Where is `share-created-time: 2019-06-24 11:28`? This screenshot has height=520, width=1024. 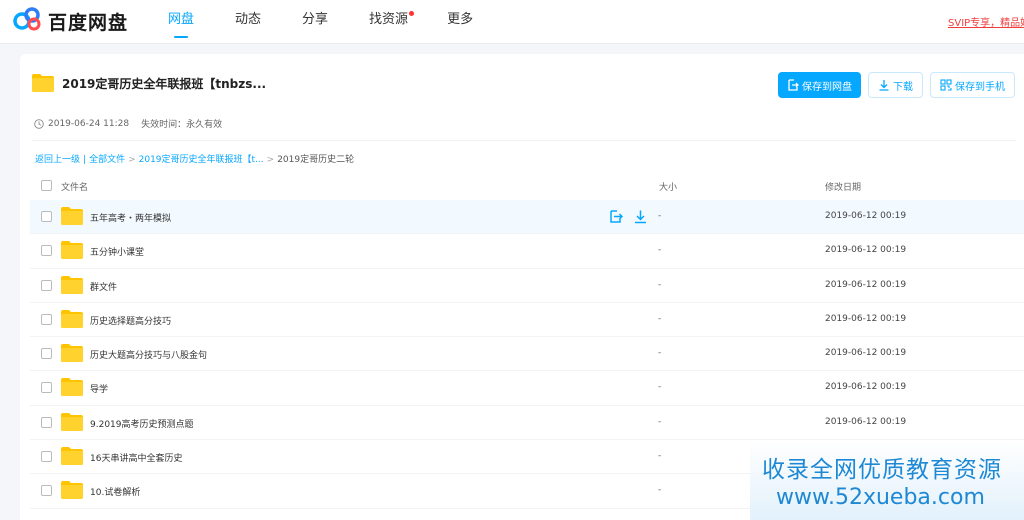
share-created-time: 2019-06-24 11:28 is located at coordinates (89, 123).